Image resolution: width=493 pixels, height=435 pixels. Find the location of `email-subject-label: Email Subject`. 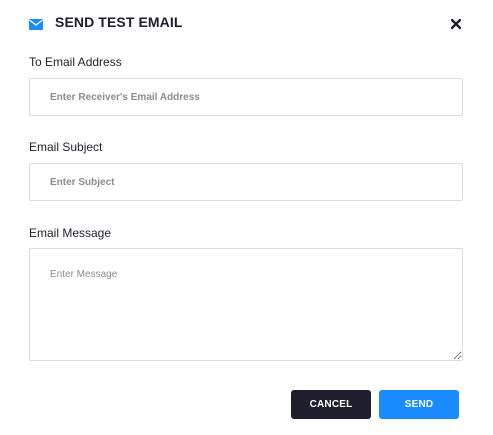

email-subject-label: Email Subject is located at coordinates (66, 147).